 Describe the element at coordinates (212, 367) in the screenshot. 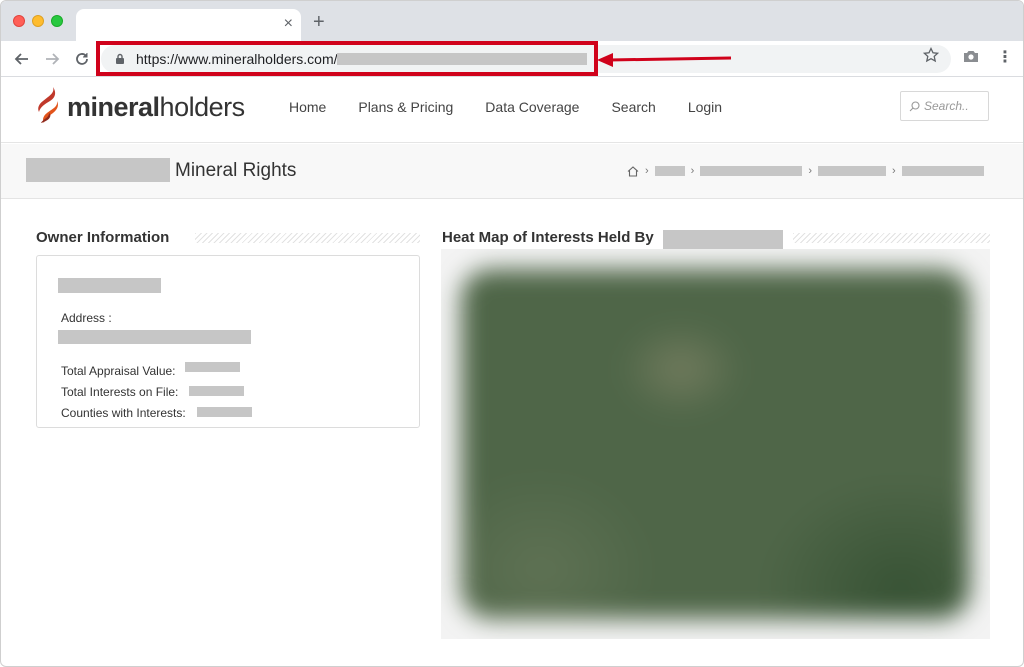

I see `appraisal-value-redaction` at that location.